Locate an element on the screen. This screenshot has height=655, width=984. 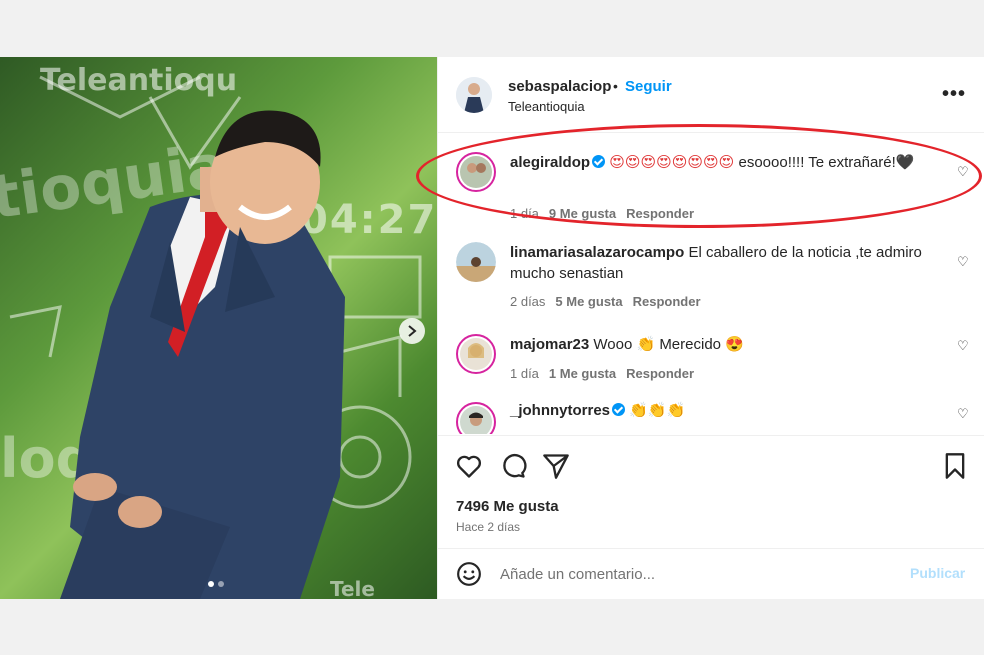
comment-username: linamariasalazarocampo is located at coordinates (597, 252).